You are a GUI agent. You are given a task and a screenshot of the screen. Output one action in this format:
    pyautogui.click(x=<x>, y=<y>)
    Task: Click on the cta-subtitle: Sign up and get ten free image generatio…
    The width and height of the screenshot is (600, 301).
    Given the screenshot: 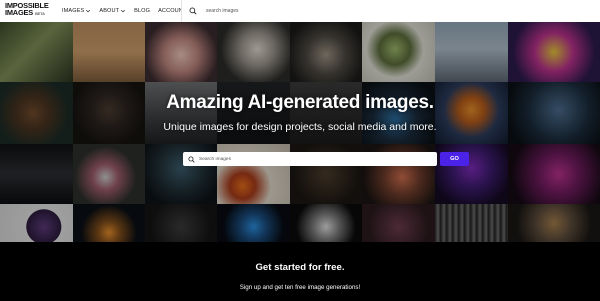 What is the action you would take?
    pyautogui.click(x=300, y=287)
    